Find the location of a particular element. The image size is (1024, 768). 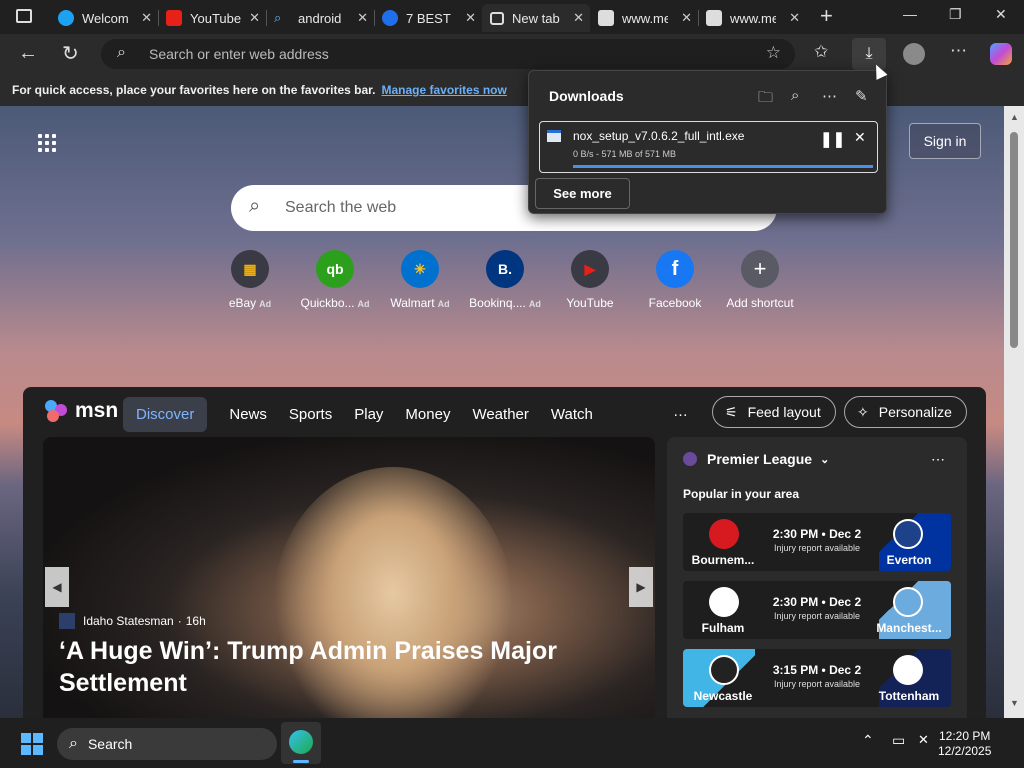

shortcut-walmart: ✳ Walmart Ad is located at coordinates (420, 280).